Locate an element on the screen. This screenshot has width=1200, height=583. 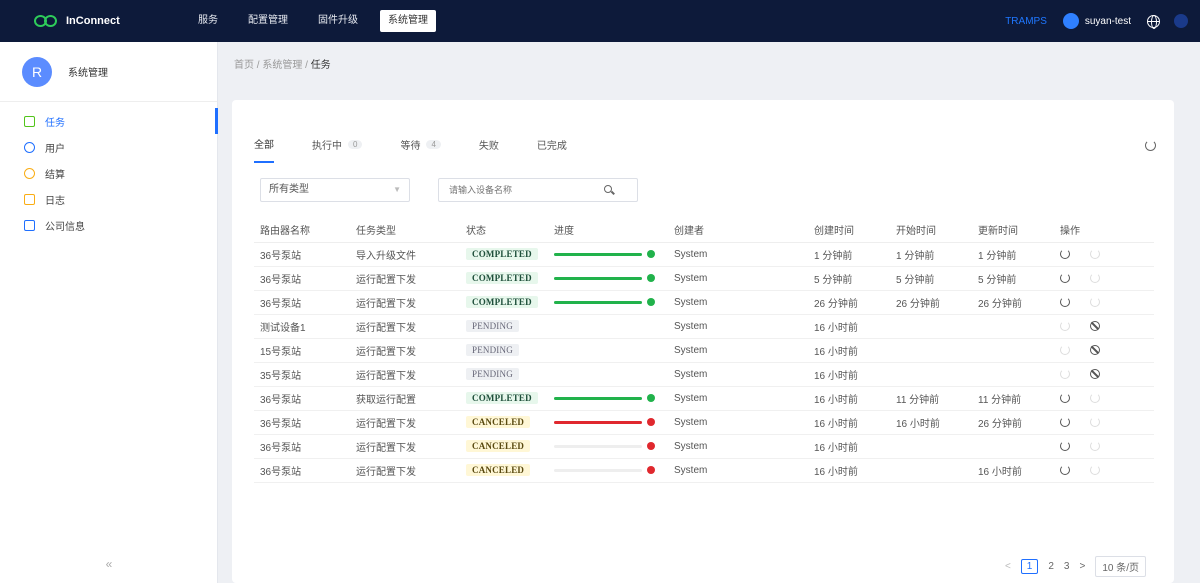
breadcrumb: 首页 / 系统管理 / 任务 is located at coordinates (282, 65).